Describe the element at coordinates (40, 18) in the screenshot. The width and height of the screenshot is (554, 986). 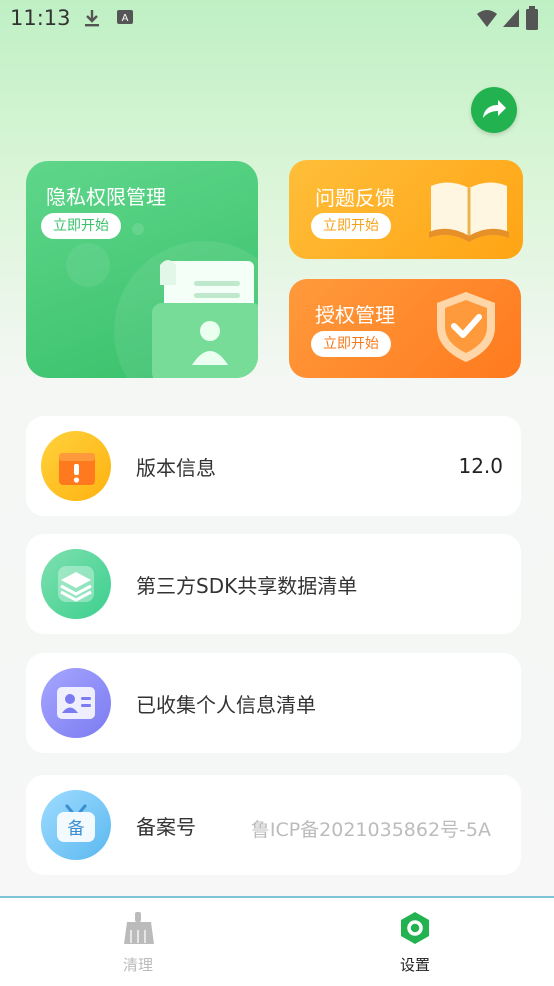
I see `status-time: 11:13` at that location.